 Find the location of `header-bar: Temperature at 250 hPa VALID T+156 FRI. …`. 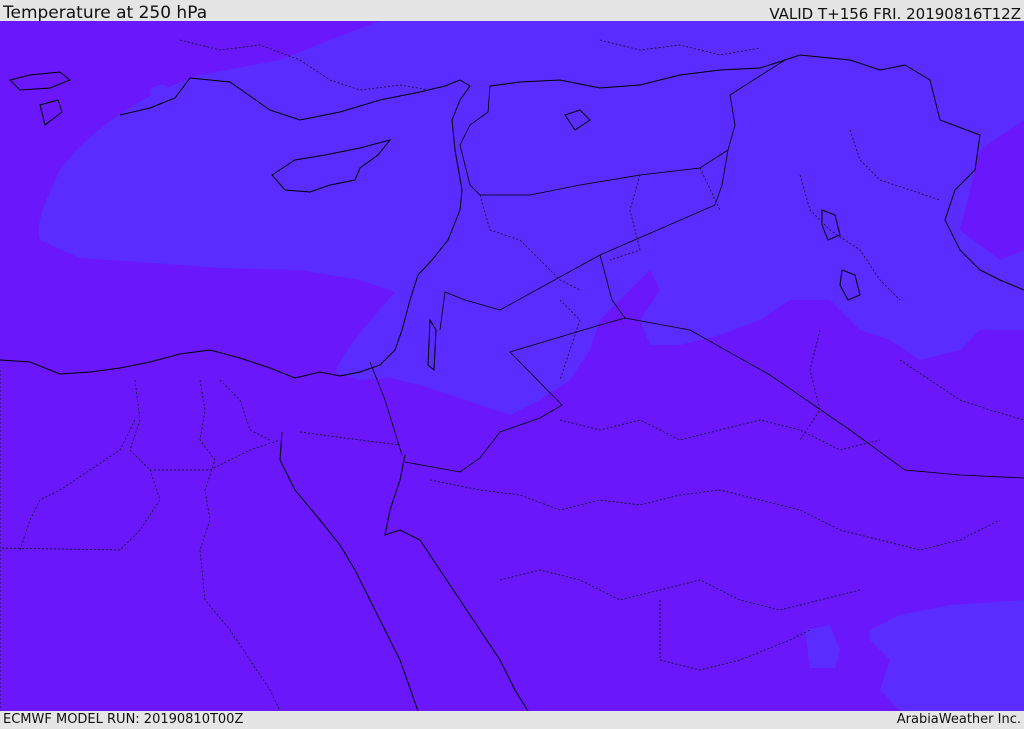

header-bar: Temperature at 250 hPa VALID T+156 FRI. … is located at coordinates (512, 11).